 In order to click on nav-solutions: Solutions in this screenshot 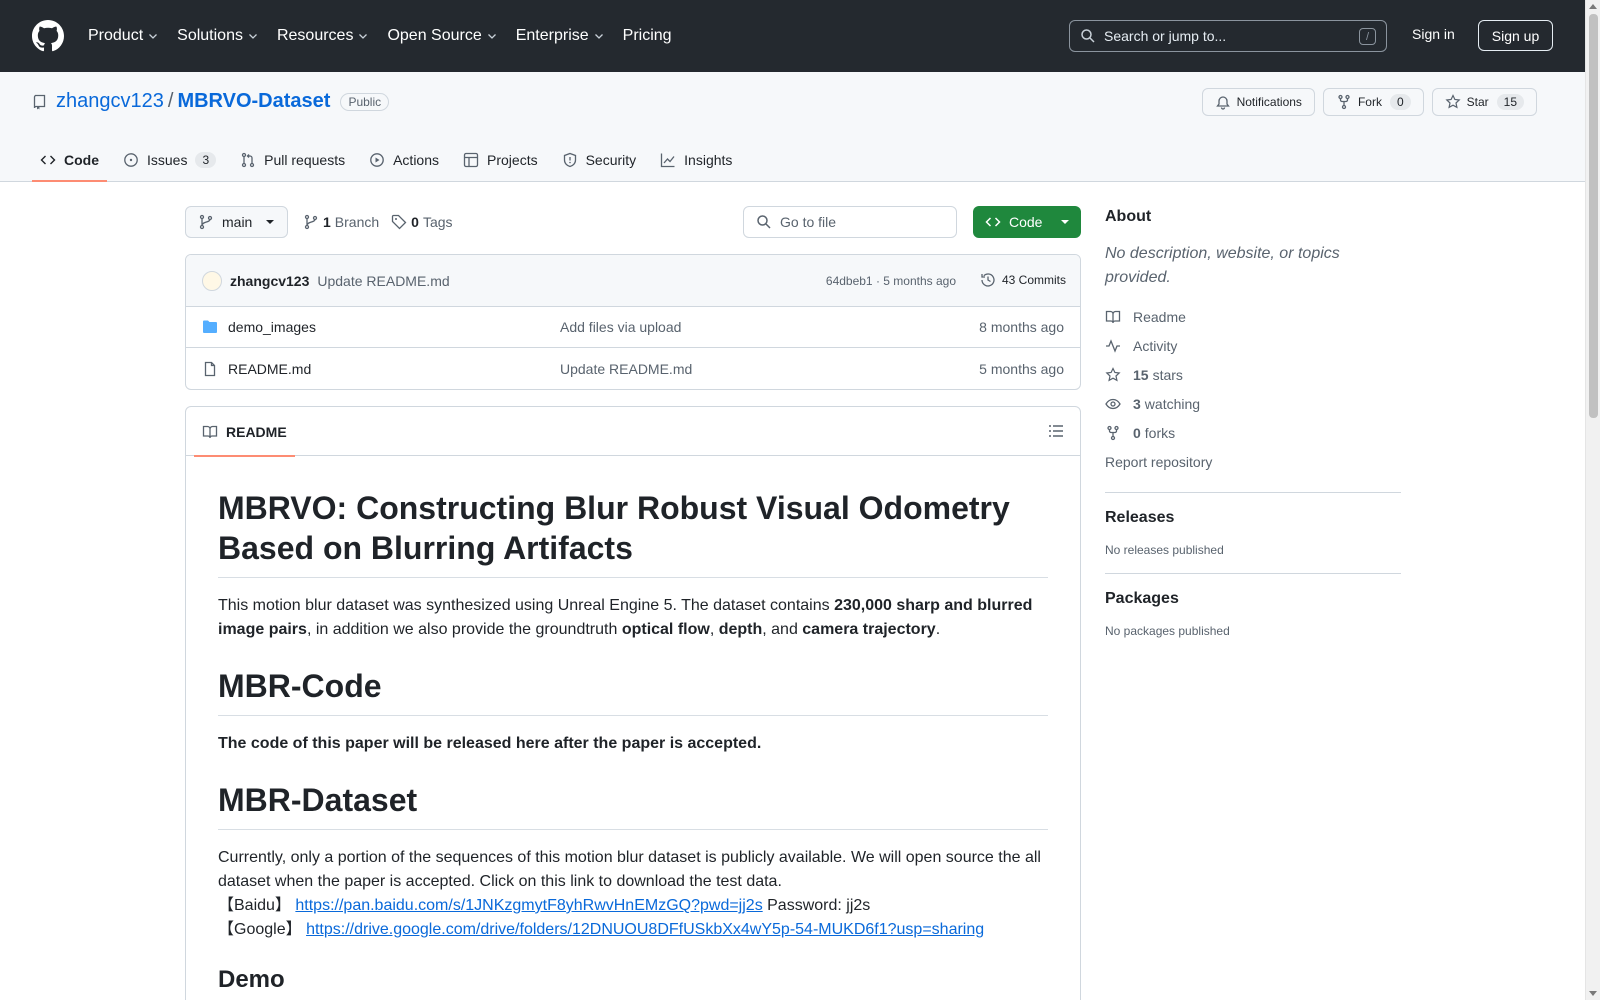, I will do `click(218, 36)`.